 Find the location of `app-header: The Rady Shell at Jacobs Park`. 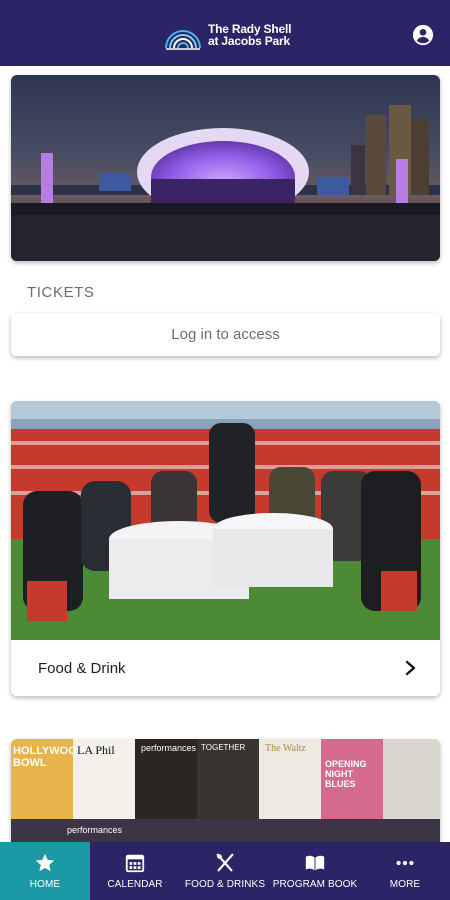

app-header: The Rady Shell at Jacobs Park is located at coordinates (225, 33).